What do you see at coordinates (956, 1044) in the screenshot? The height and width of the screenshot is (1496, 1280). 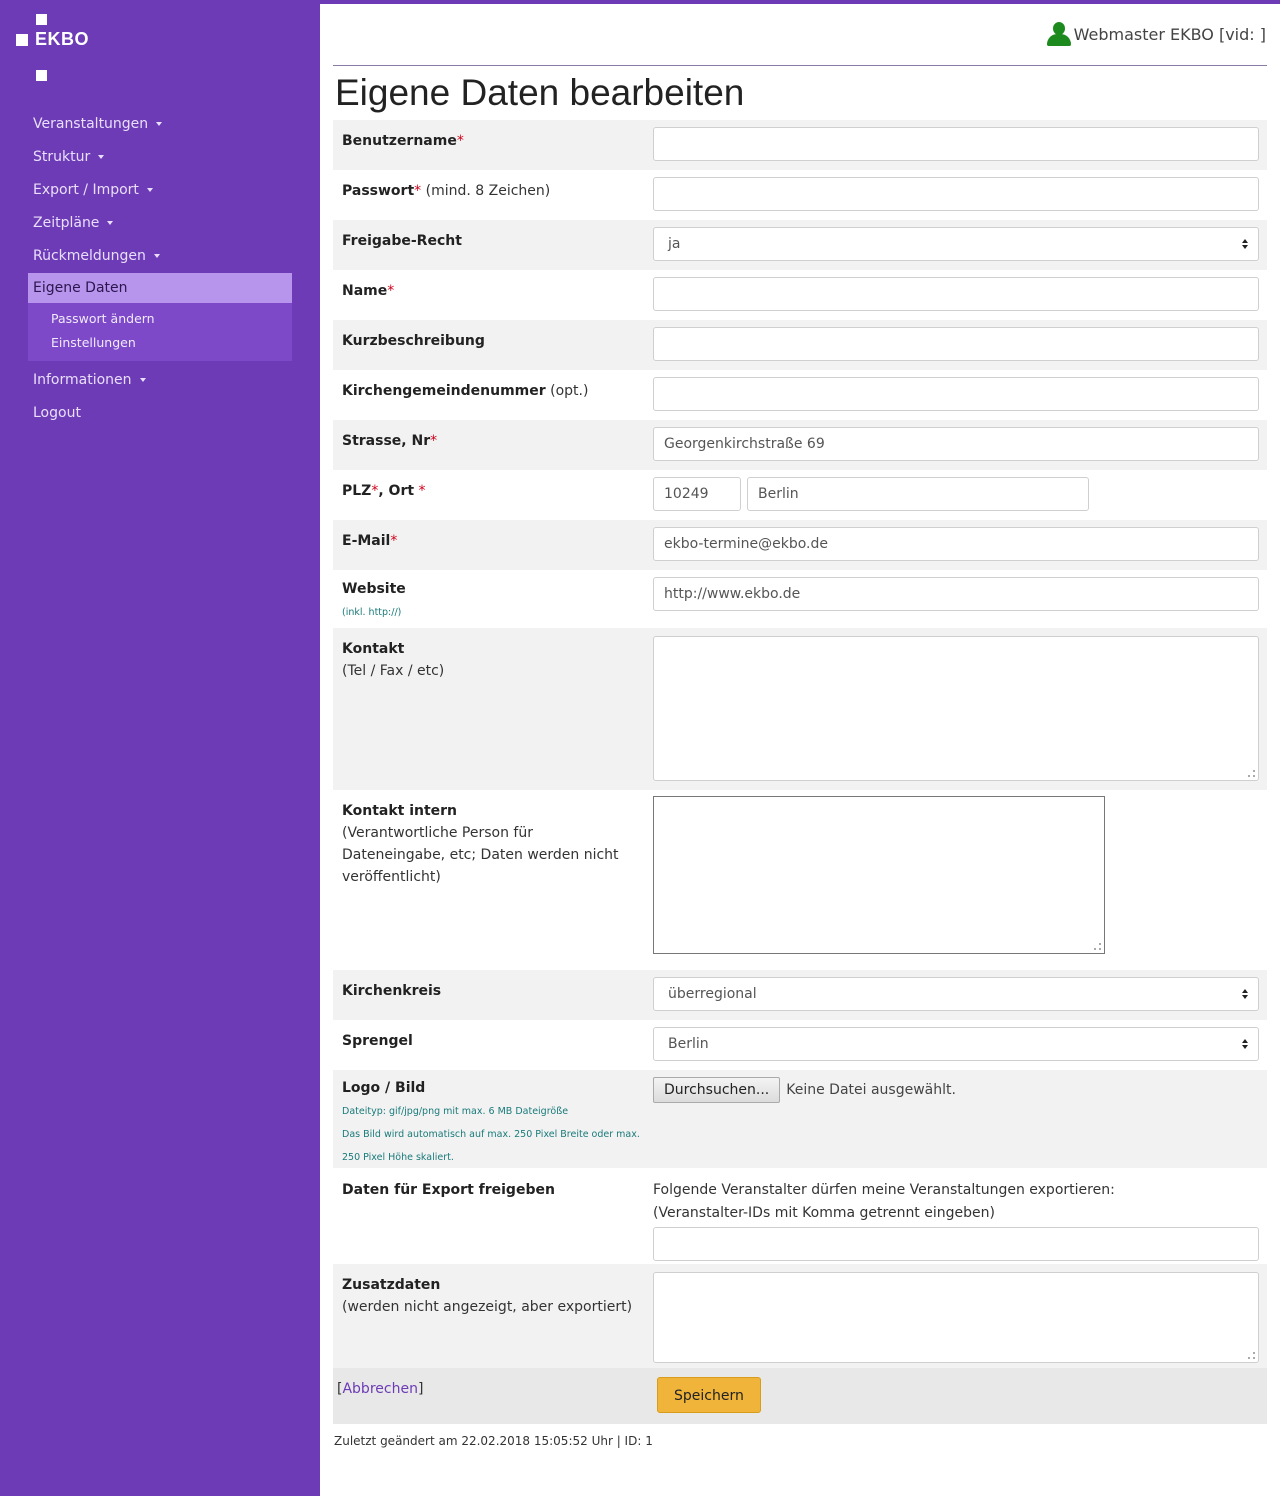 I see `sprengel-select: Berlin` at bounding box center [956, 1044].